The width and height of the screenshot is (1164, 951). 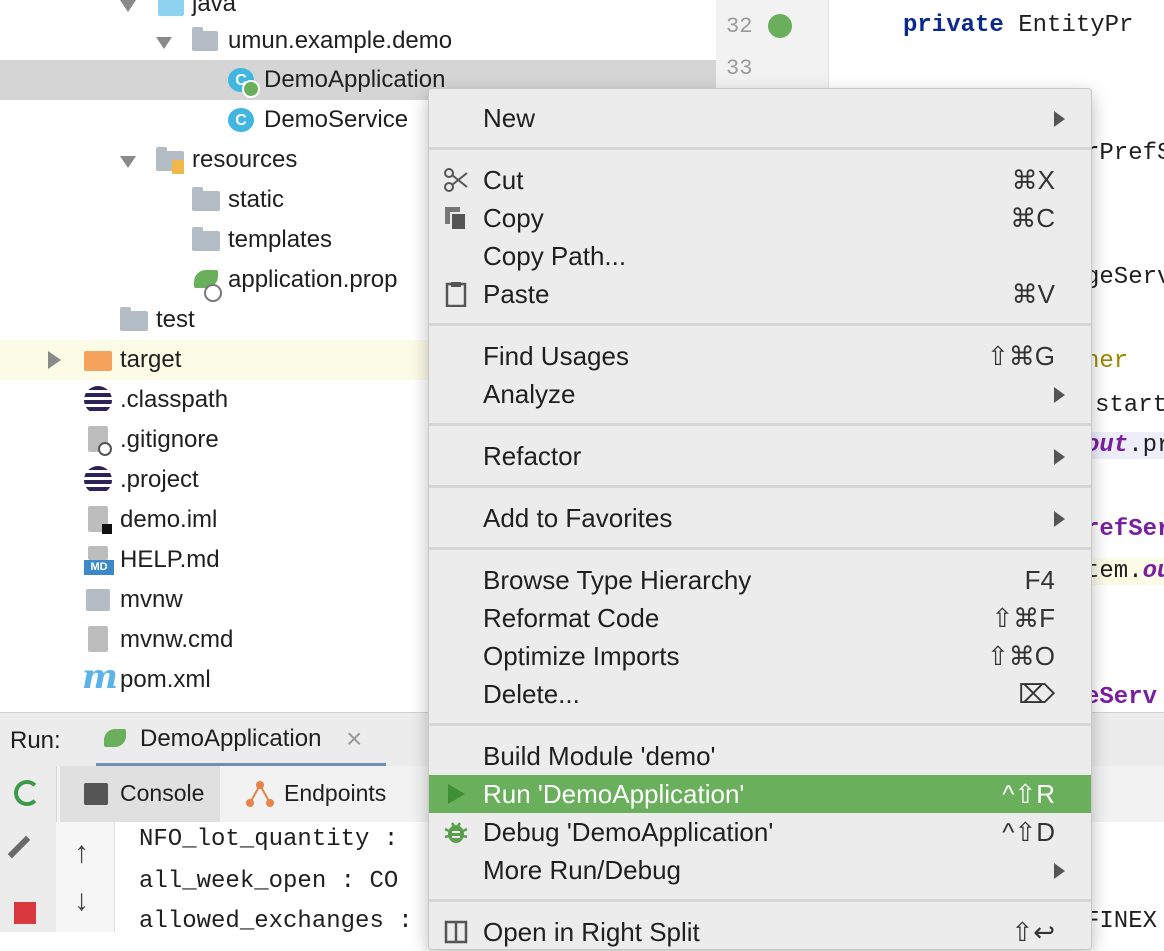 What do you see at coordinates (760, 218) in the screenshot?
I see `menu-item-copy: Copy ⌘C` at bounding box center [760, 218].